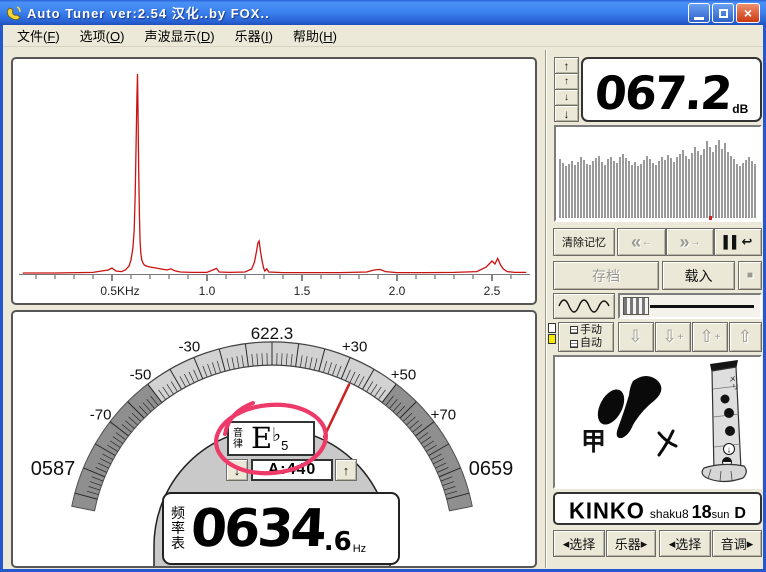 Image resolution: width=766 pixels, height=572 pixels. What do you see at coordinates (698, 275) in the screenshot?
I see `load-button: 载入` at bounding box center [698, 275].